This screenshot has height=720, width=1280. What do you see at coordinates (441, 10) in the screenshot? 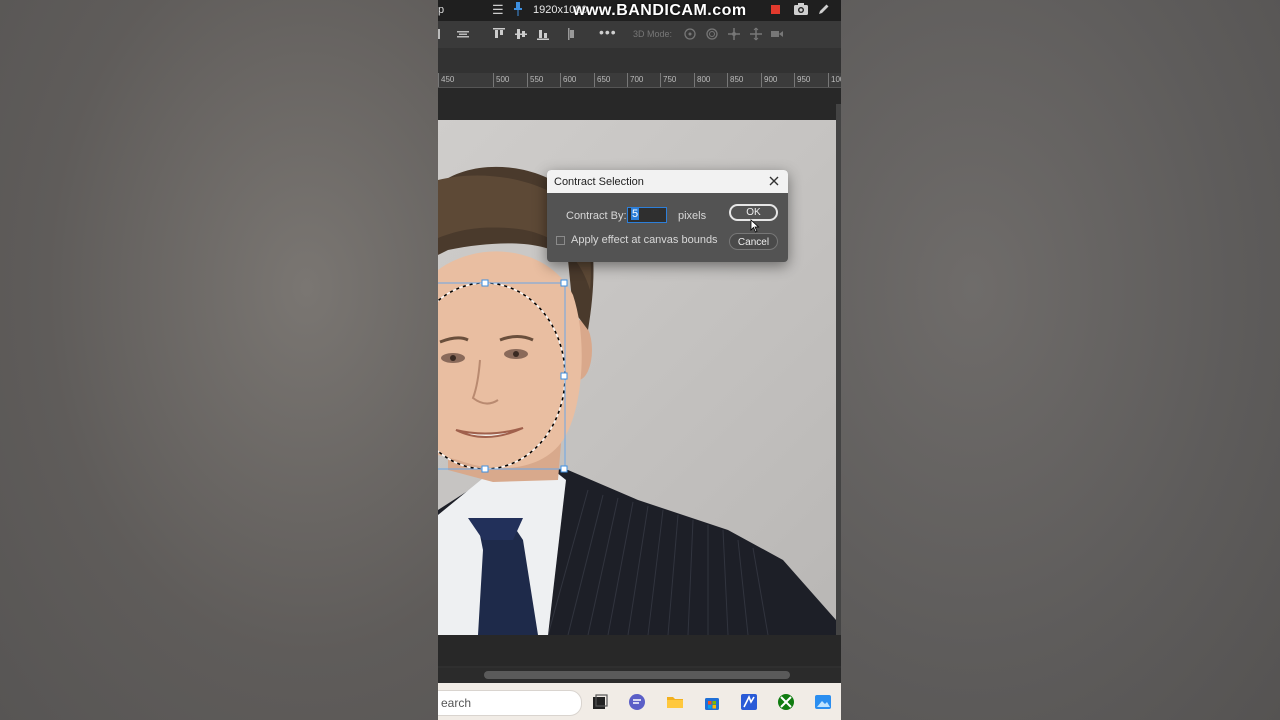
I see `app-name-fragment: p` at bounding box center [441, 10].